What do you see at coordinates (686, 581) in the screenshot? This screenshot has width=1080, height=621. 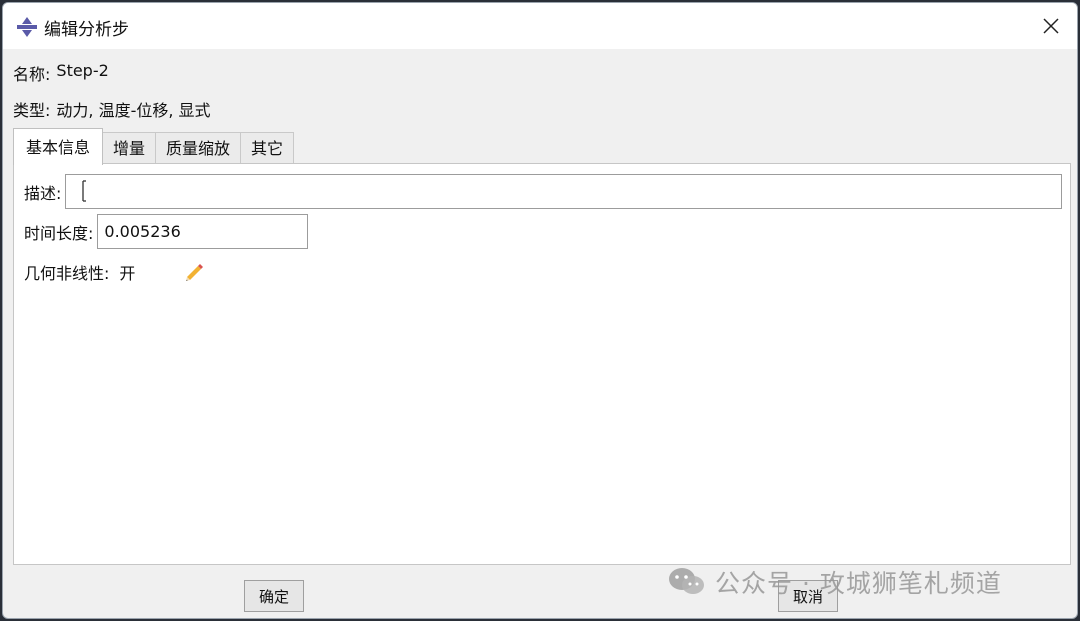 I see `wechat-icon` at bounding box center [686, 581].